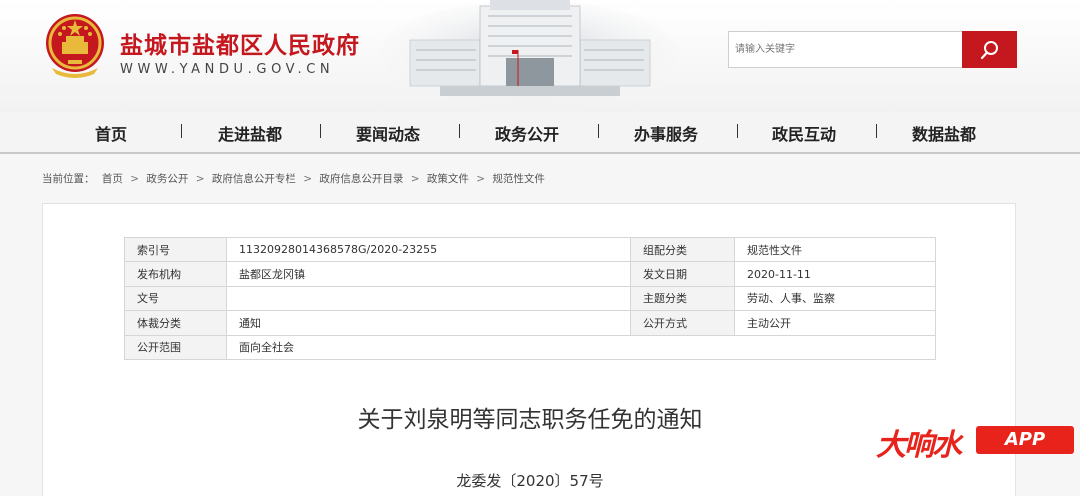 This screenshot has height=496, width=1080. I want to click on meta-value: 主动公开, so click(835, 323).